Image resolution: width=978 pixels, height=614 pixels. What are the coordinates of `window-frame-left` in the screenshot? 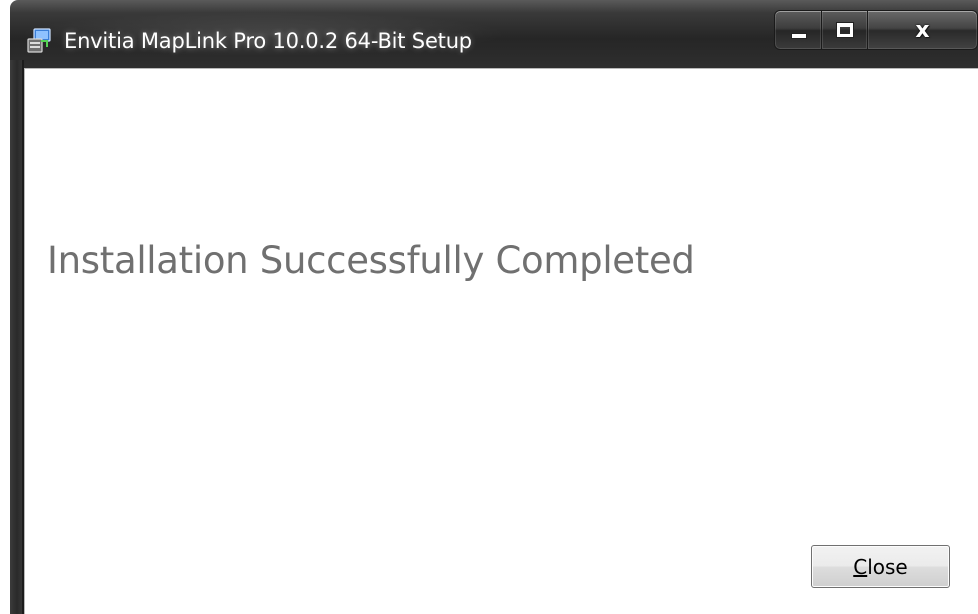 It's located at (17, 337).